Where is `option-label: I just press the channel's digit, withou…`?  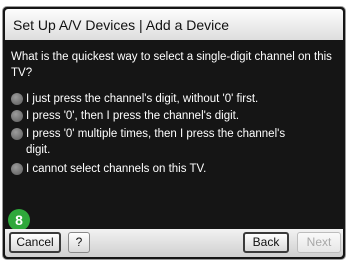 option-label: I just press the channel's digit, withou… is located at coordinates (142, 99).